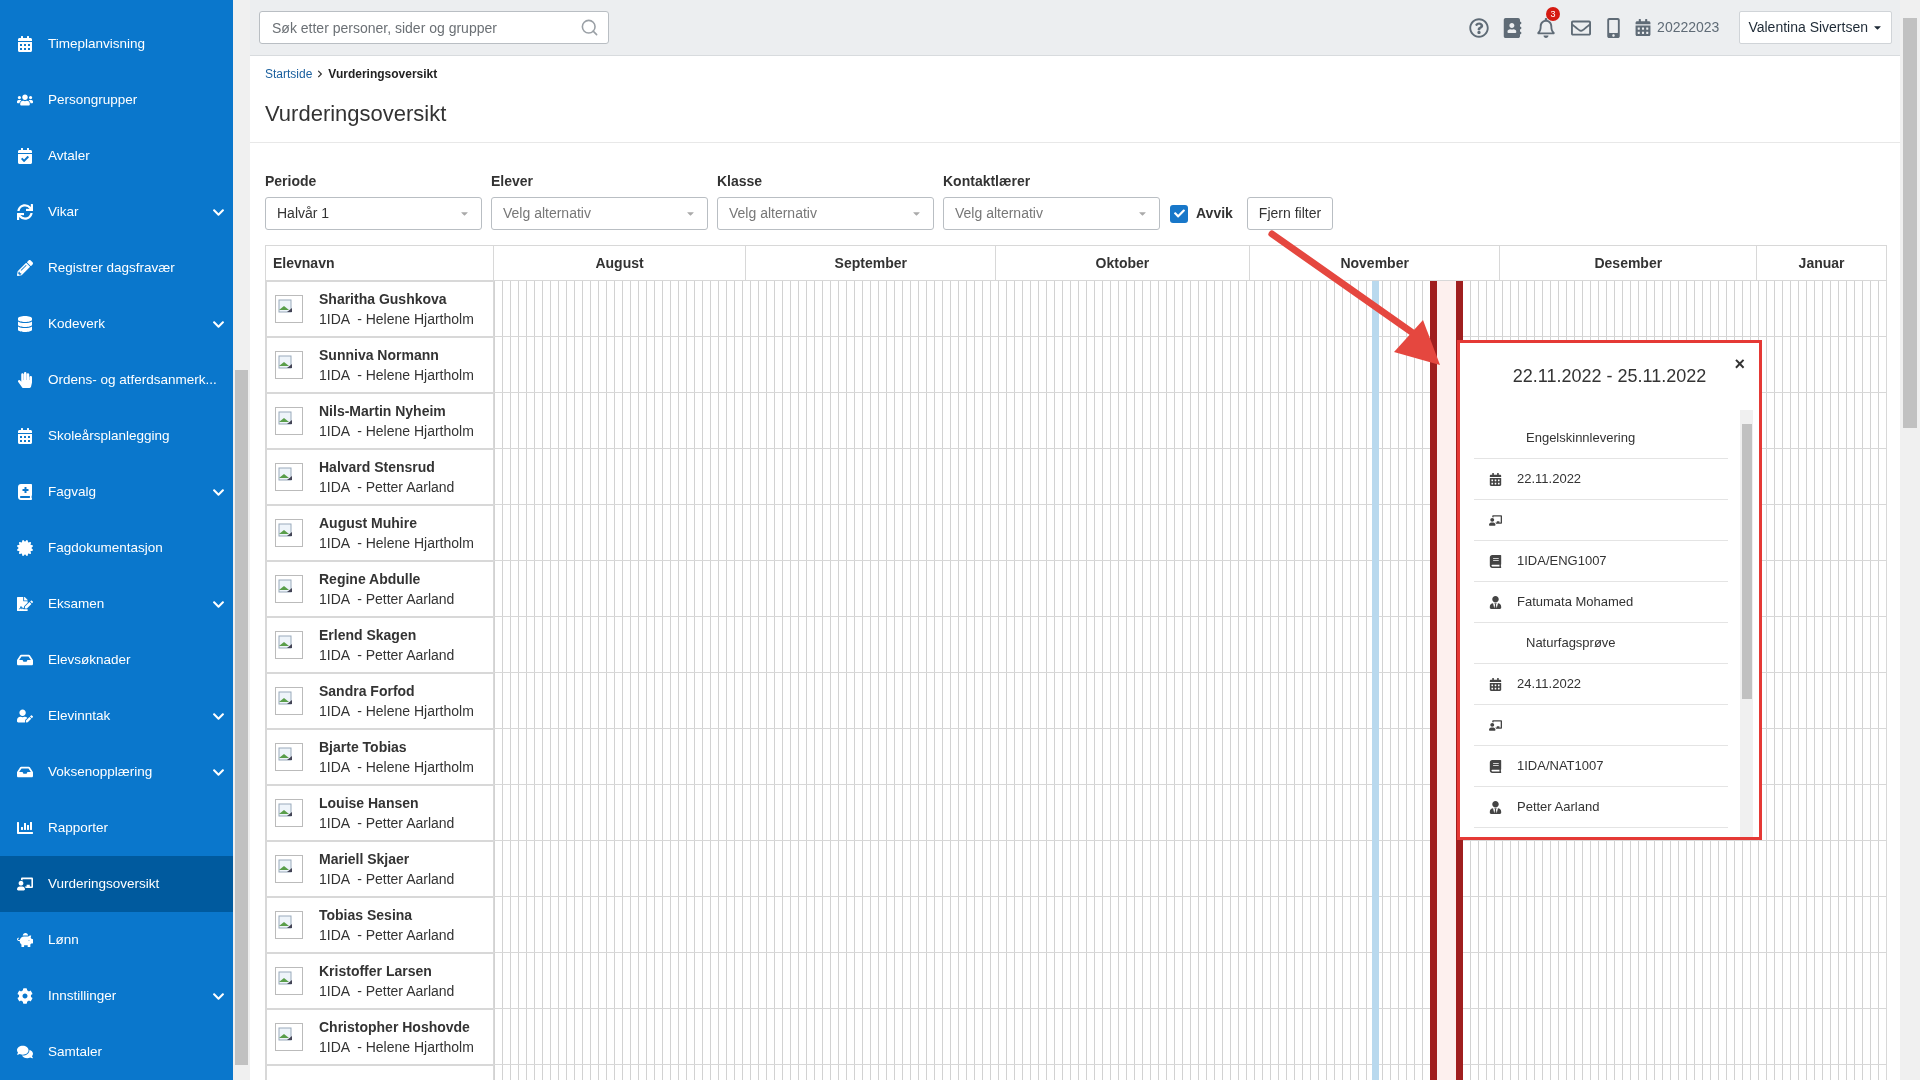 The height and width of the screenshot is (1080, 1920). I want to click on student-name: Regine Abdulle, so click(370, 579).